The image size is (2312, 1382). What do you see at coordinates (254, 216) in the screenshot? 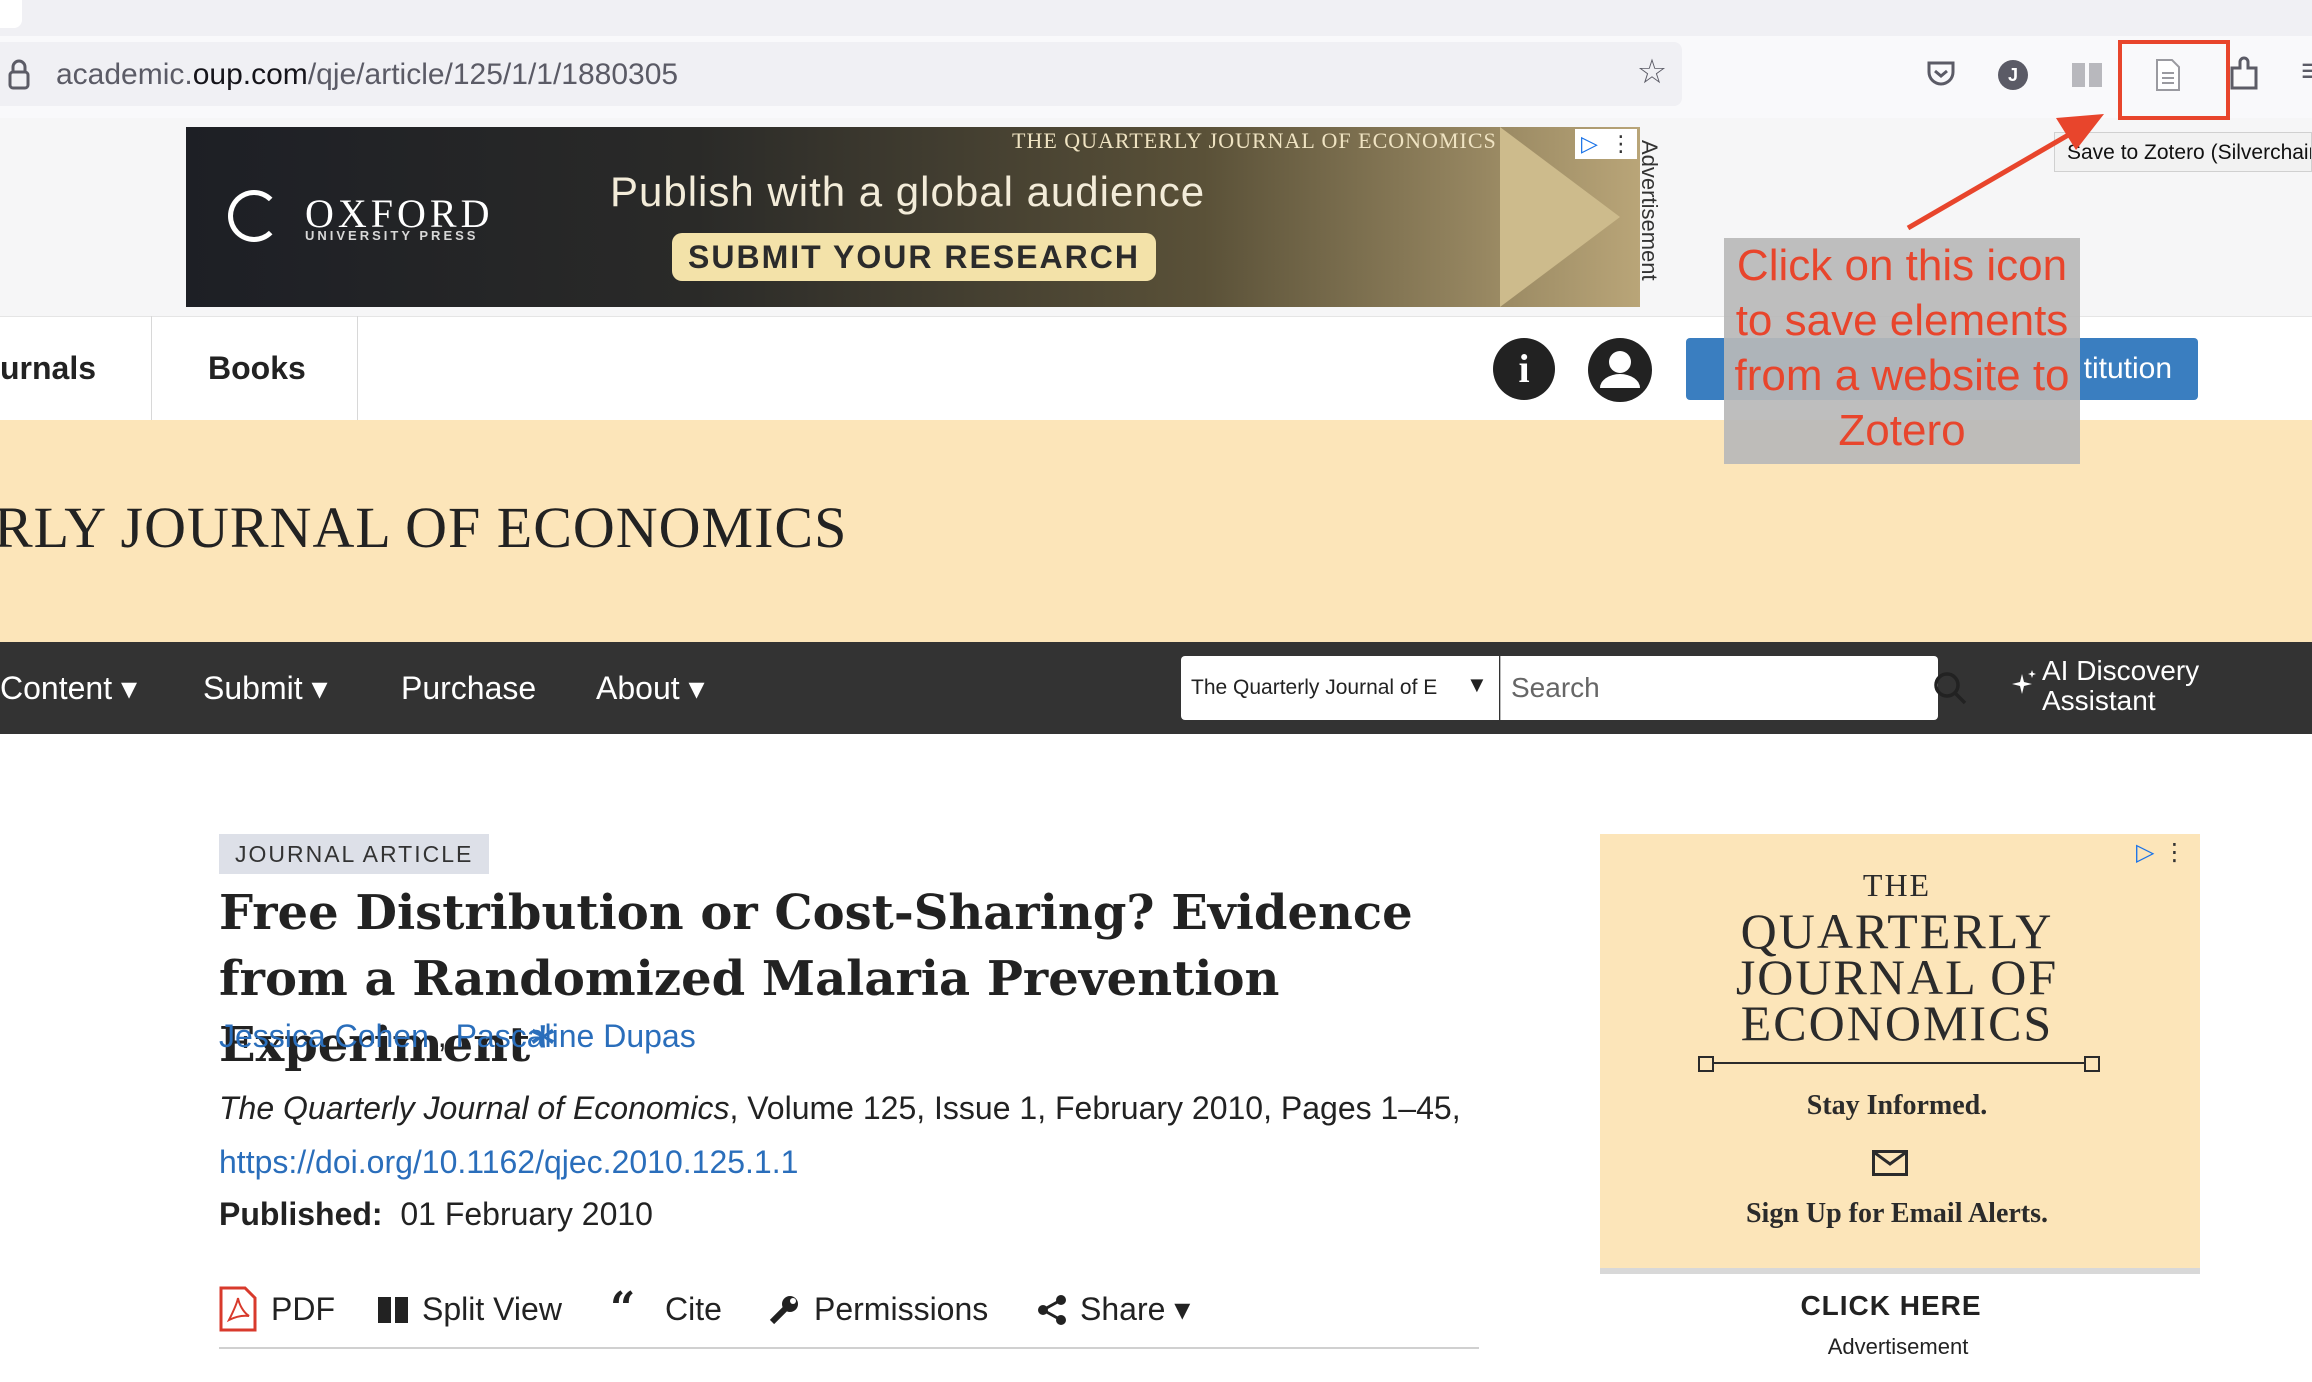
I see `oxford-logo-icon` at bounding box center [254, 216].